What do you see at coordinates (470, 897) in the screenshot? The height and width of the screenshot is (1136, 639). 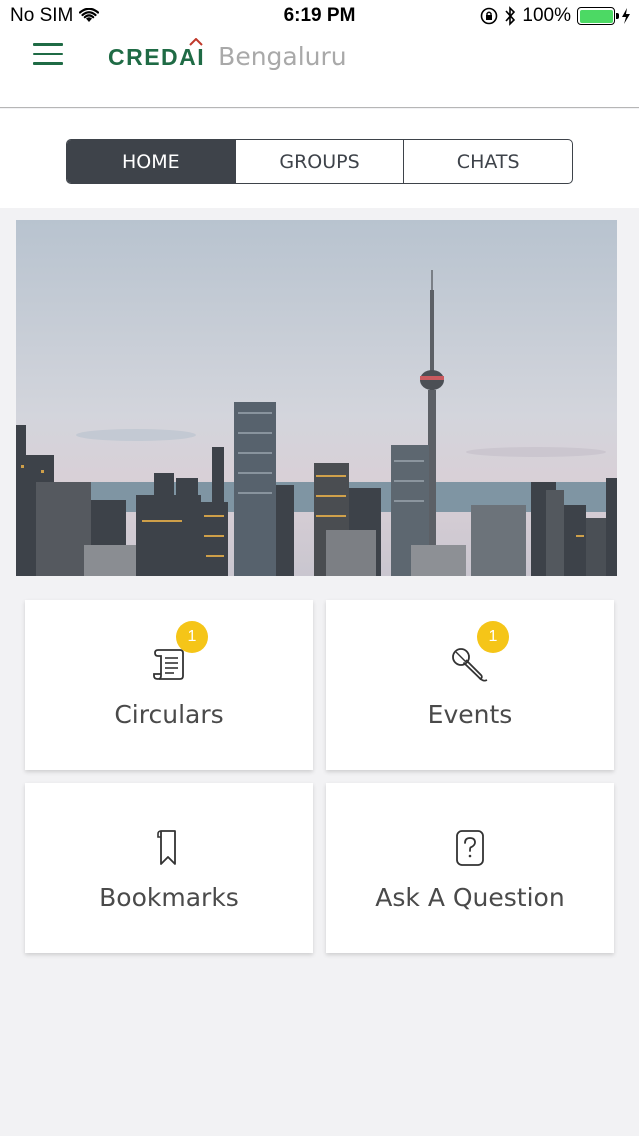 I see `tile-label: Ask A Question` at bounding box center [470, 897].